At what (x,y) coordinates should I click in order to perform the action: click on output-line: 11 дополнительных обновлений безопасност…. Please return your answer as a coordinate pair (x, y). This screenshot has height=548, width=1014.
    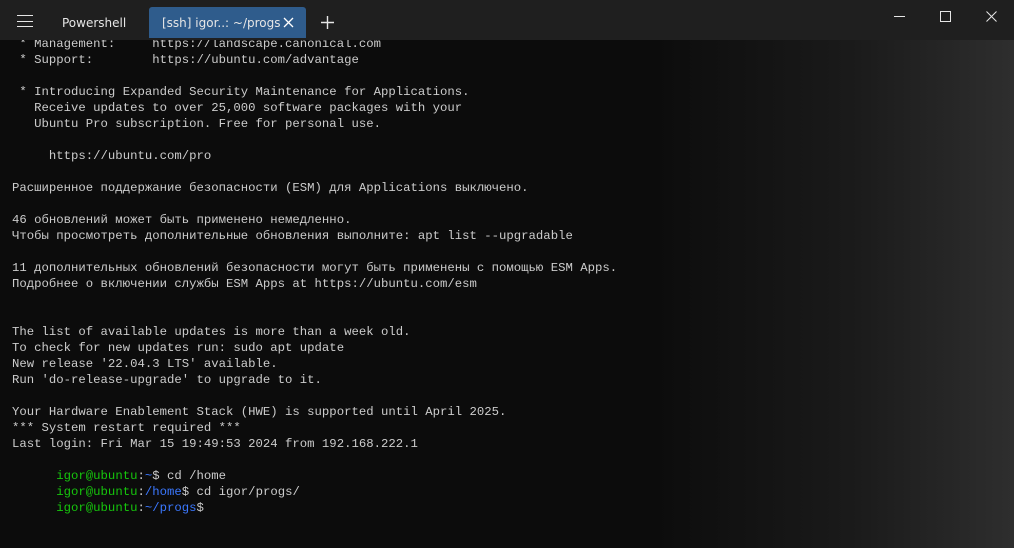
    Looking at the image, I should click on (315, 268).